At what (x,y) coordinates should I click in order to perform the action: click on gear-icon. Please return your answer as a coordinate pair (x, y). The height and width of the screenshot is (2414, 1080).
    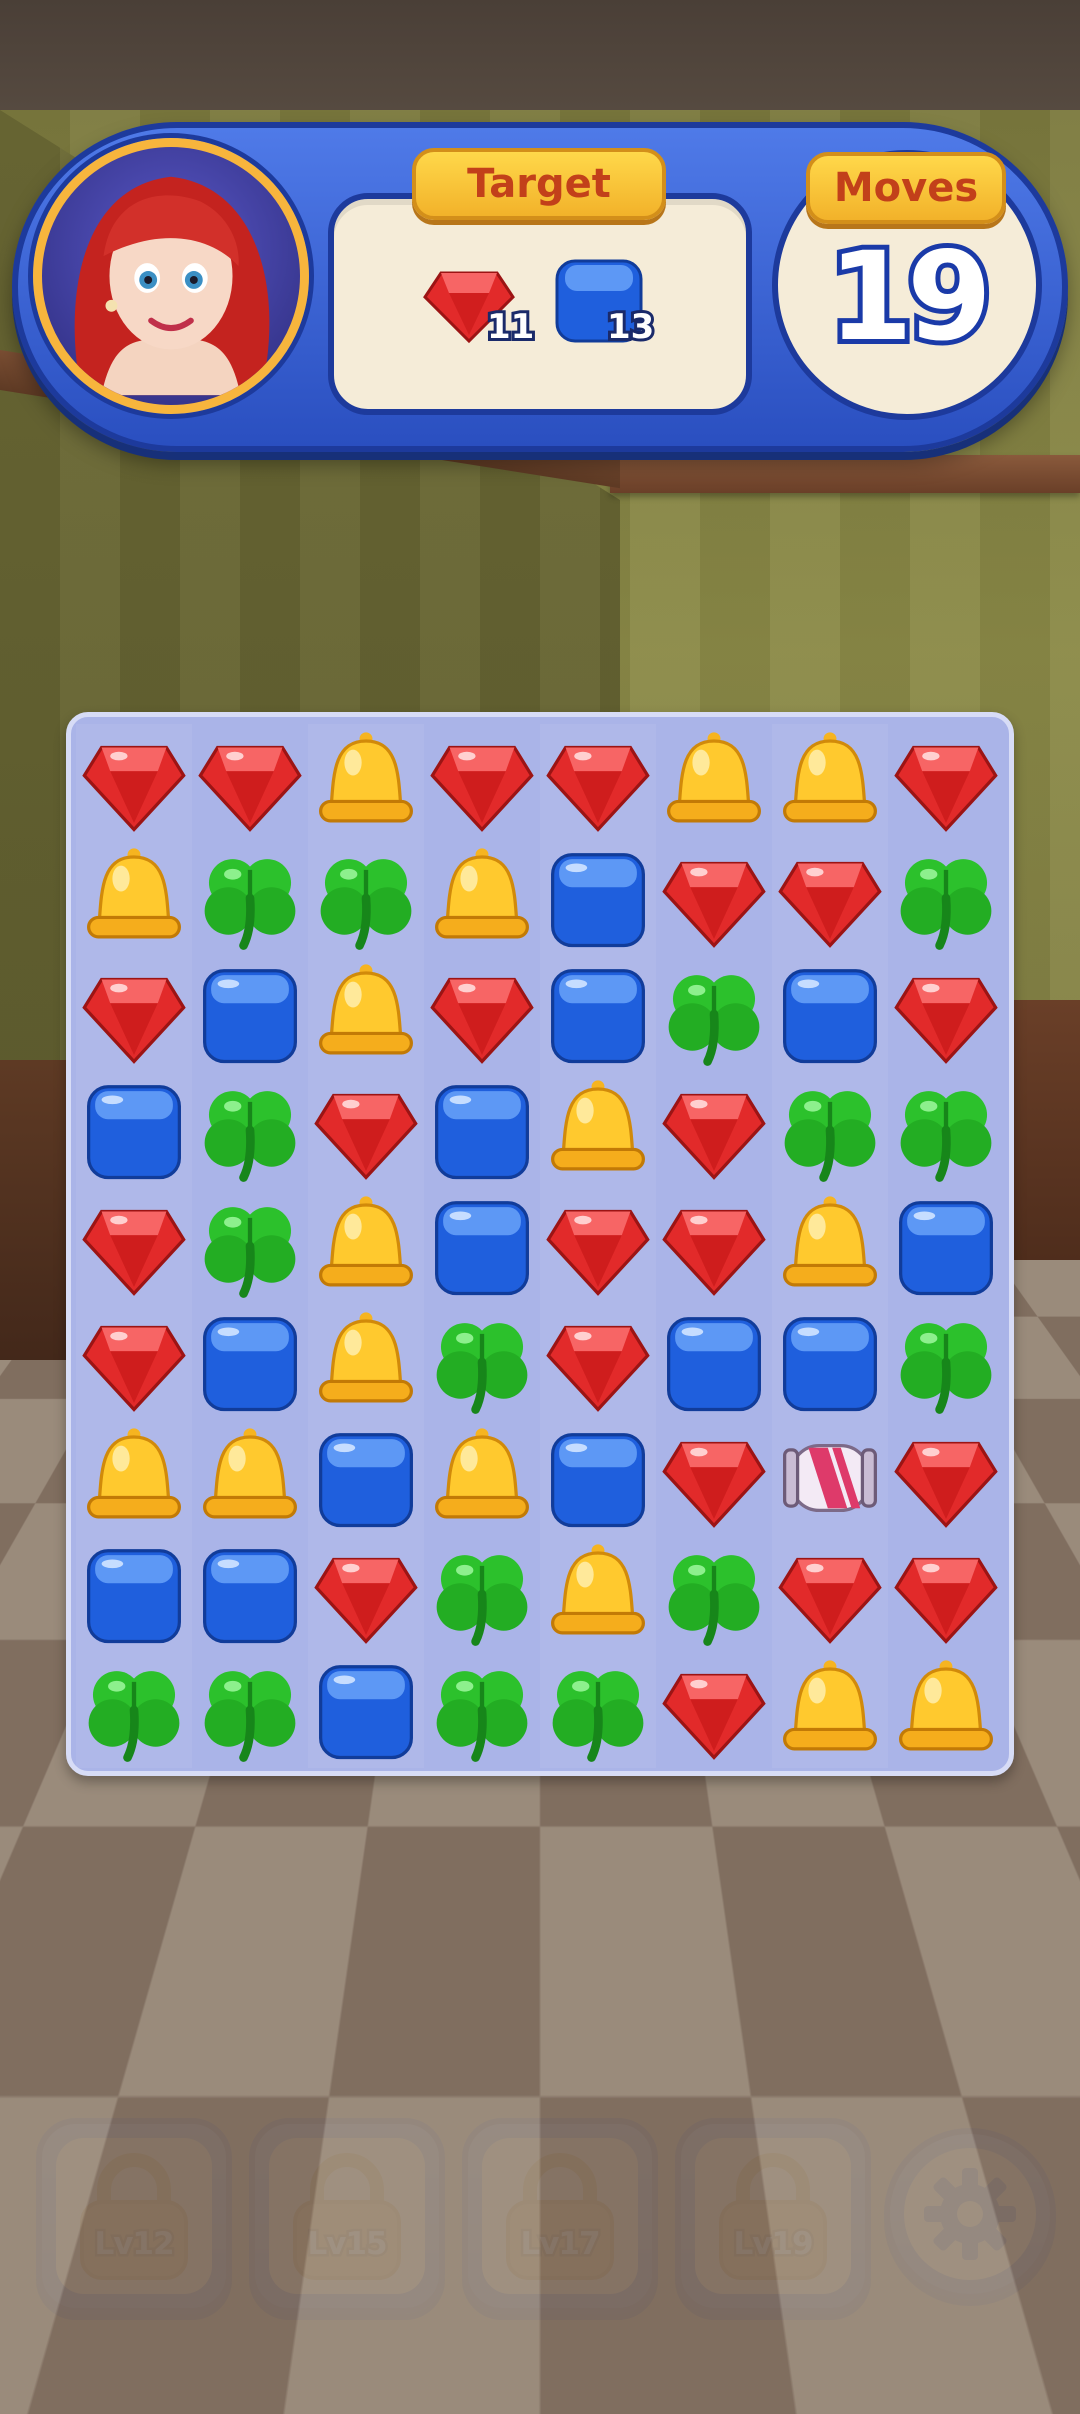
    Looking at the image, I should click on (970, 2214).